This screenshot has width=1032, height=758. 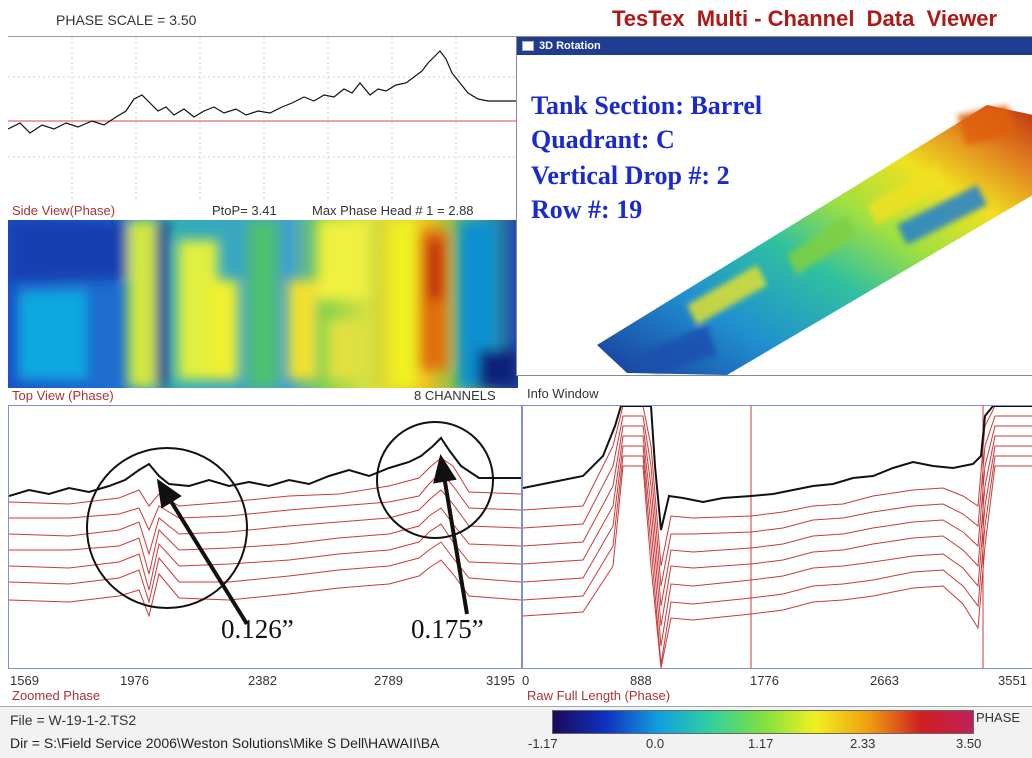 I want to click on window-icon, so click(x=528, y=46).